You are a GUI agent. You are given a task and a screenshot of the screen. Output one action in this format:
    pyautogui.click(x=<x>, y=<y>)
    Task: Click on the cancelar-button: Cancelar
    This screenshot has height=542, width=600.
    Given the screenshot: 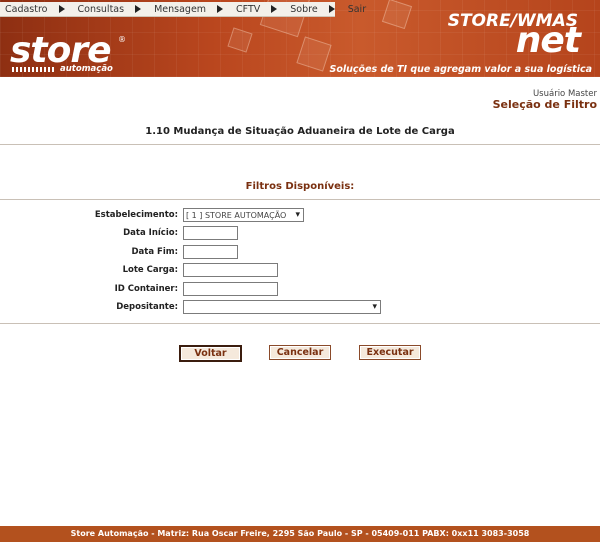 What is the action you would take?
    pyautogui.click(x=300, y=352)
    